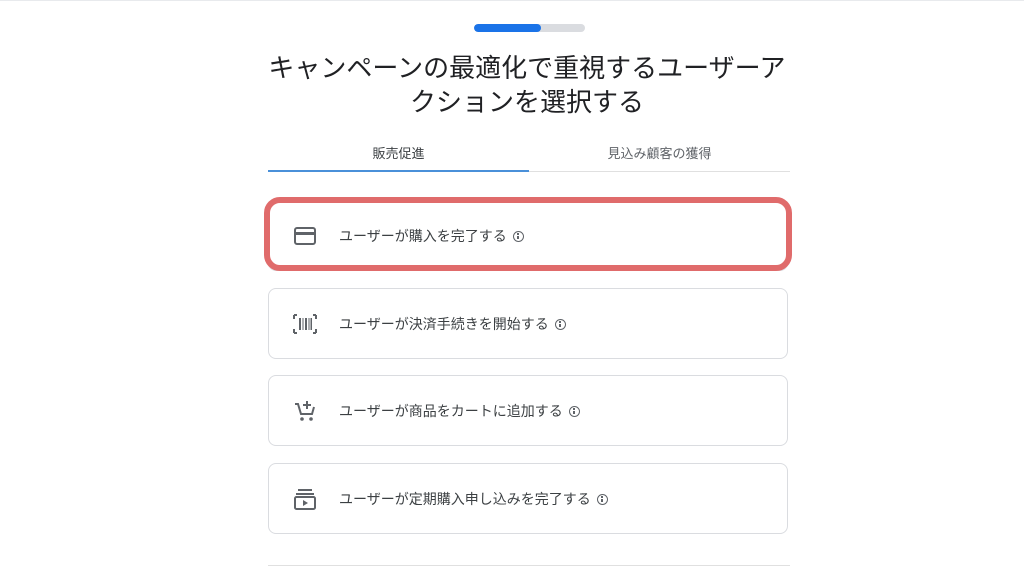 The image size is (1024, 576). Describe the element at coordinates (452, 324) in the screenshot. I see `option-label: ユーザーが決済手続きを開始する` at that location.